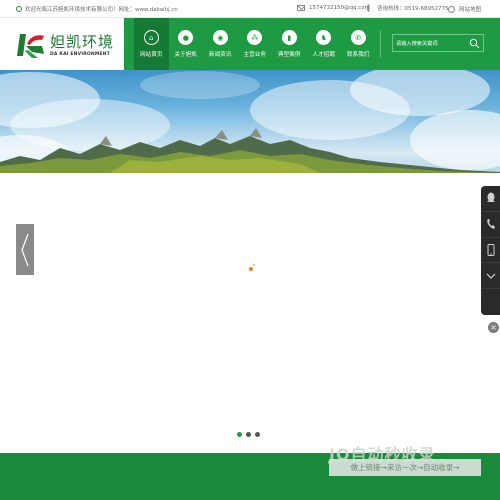 The width and height of the screenshot is (500, 500). What do you see at coordinates (151, 37) in the screenshot?
I see `home-icon: ⌂` at bounding box center [151, 37].